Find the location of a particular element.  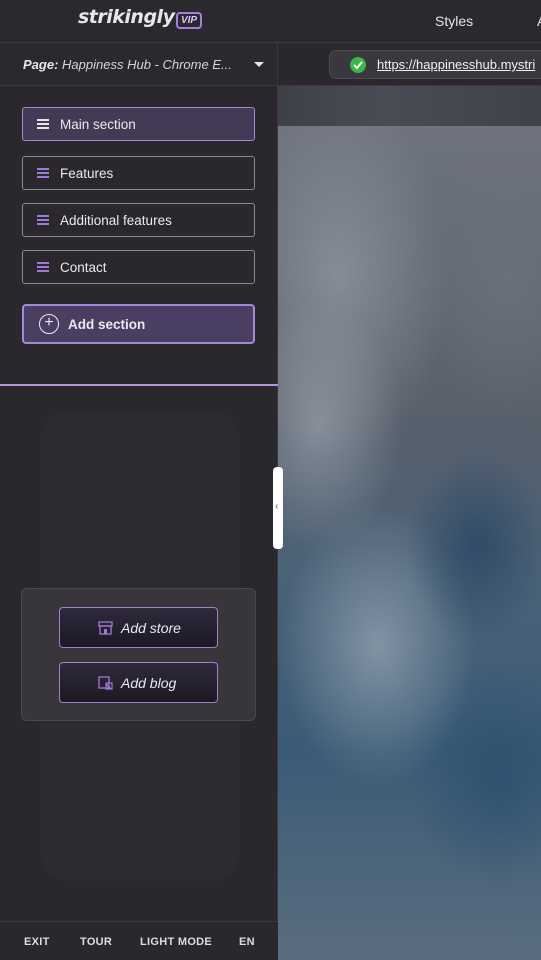

sidebar-collapse-handle: ‹ is located at coordinates (278, 508).